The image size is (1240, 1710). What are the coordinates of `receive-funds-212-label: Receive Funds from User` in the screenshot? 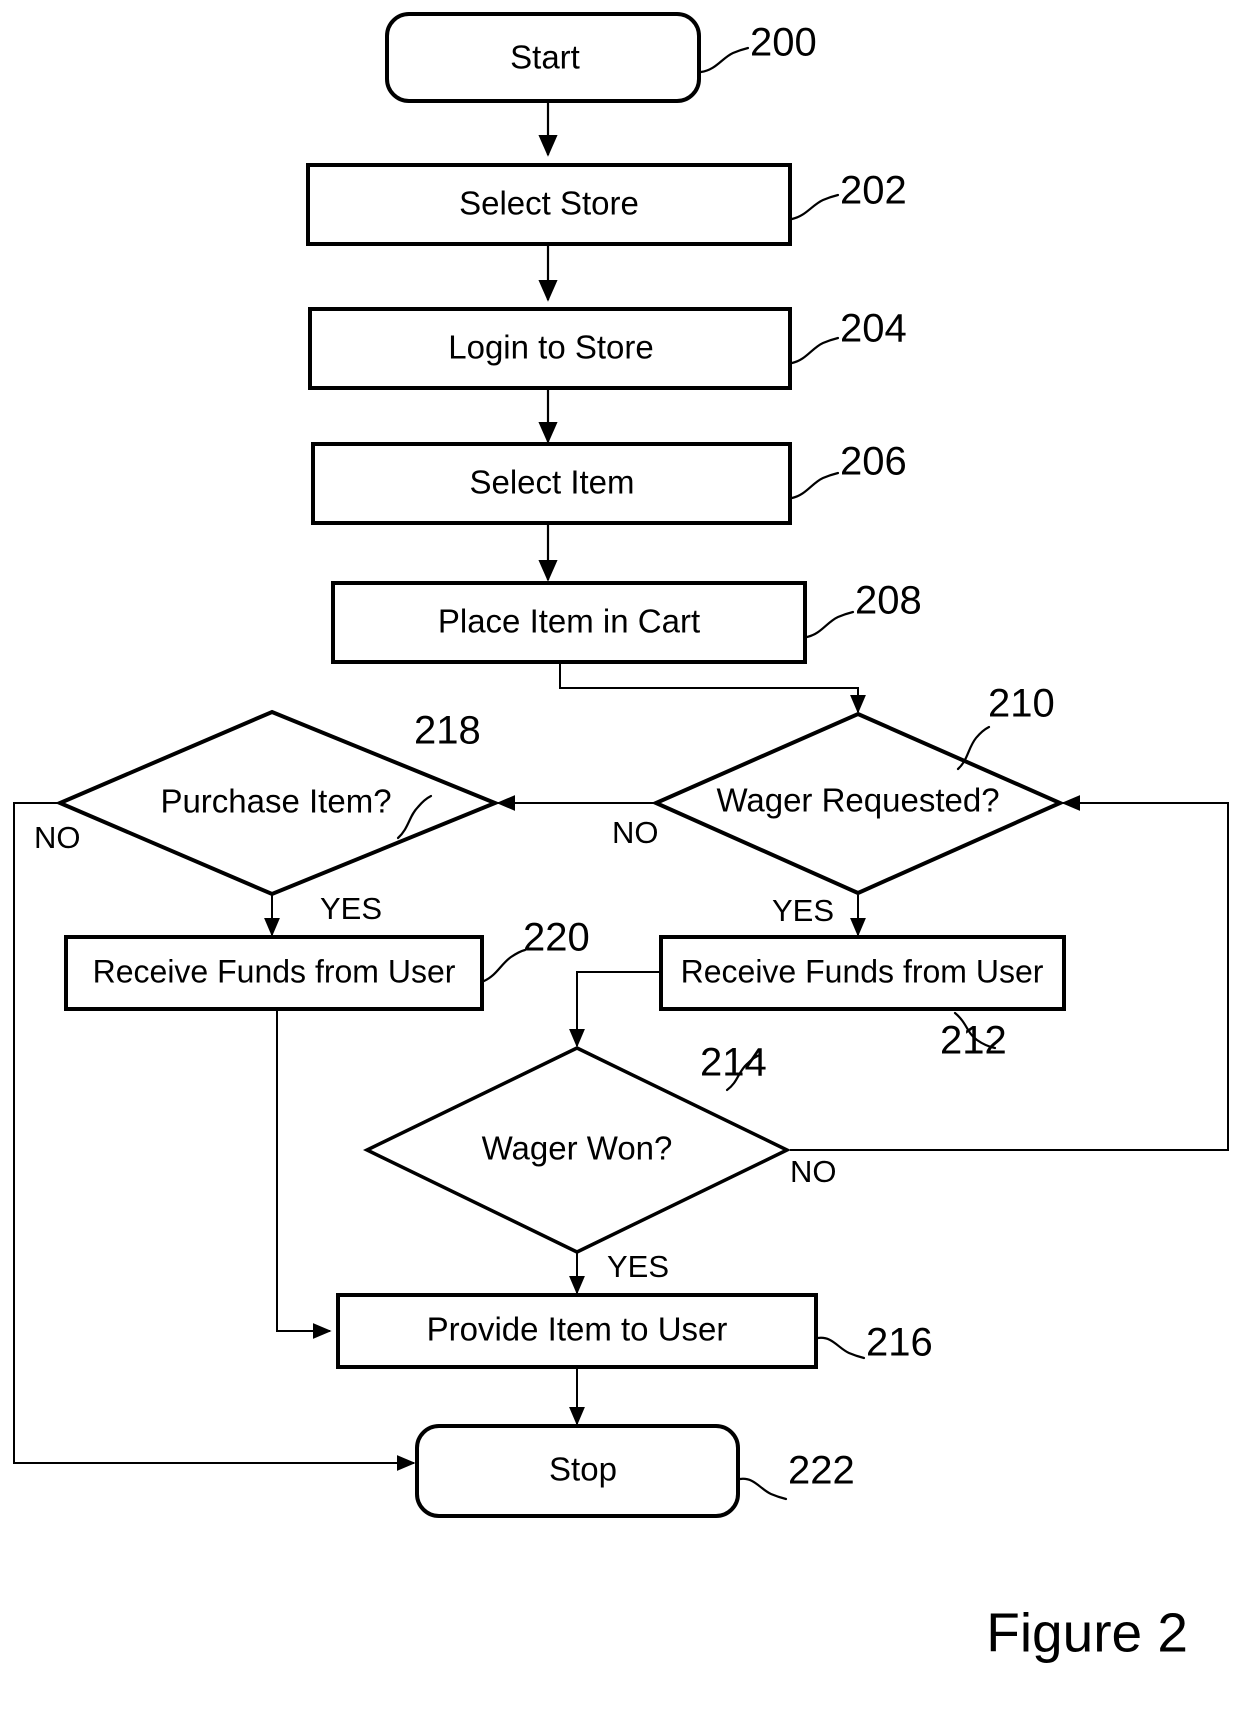 It's located at (862, 971).